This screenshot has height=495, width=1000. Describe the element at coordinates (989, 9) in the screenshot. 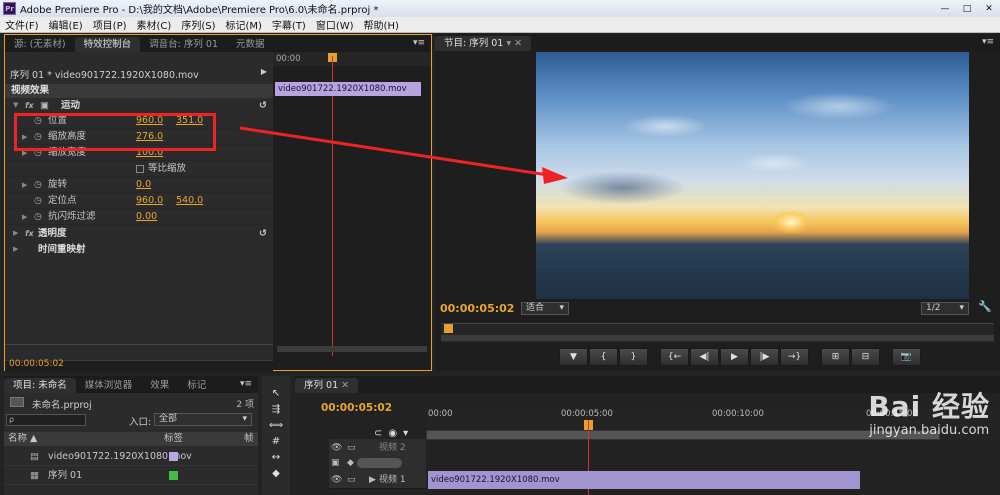

I see `close-button: ✕` at that location.